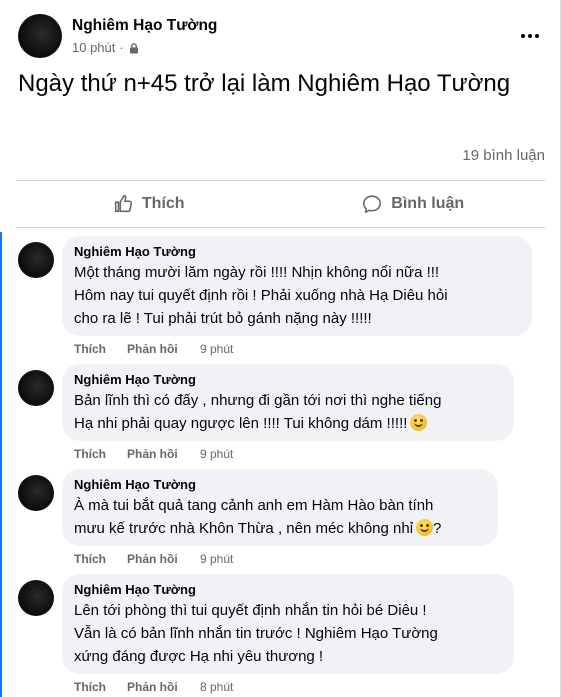  What do you see at coordinates (1, 464) in the screenshot?
I see `comment-thread-accent` at bounding box center [1, 464].